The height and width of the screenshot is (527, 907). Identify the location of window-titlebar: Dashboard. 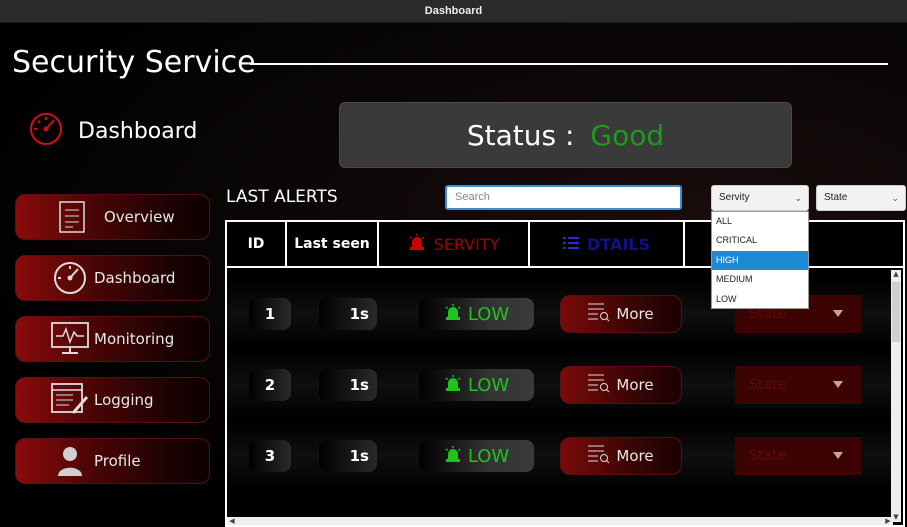
(453, 11).